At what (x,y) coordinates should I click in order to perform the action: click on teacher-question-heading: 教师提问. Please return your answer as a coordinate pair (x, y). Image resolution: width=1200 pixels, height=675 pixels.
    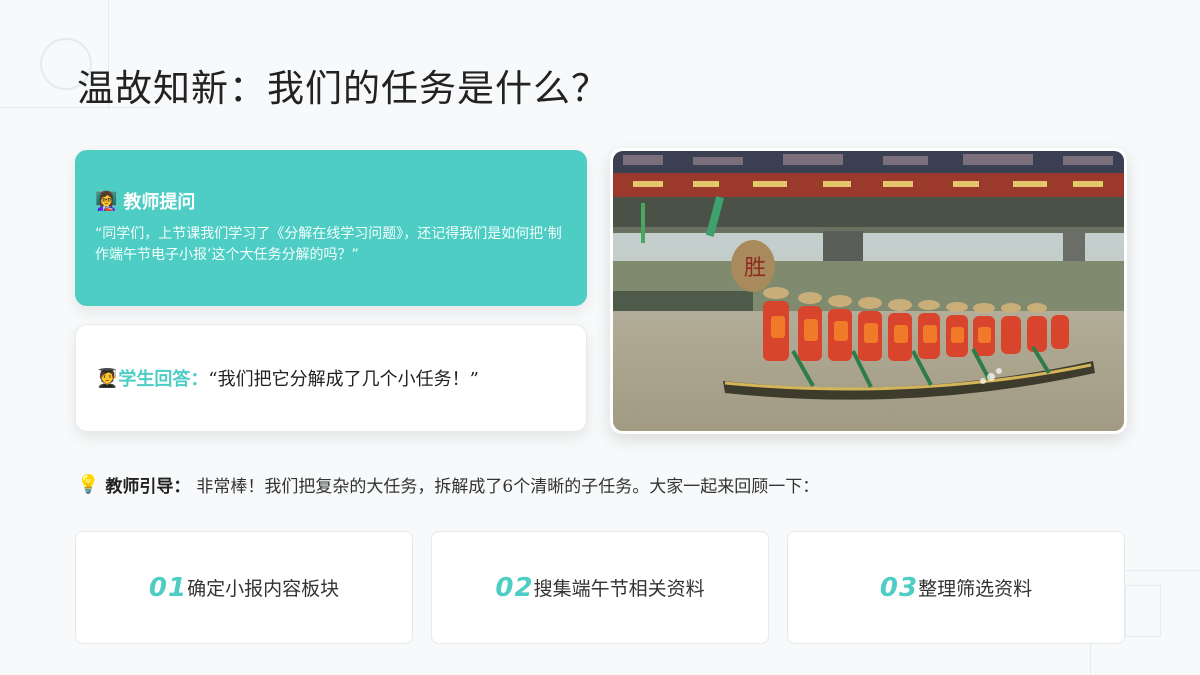
    Looking at the image, I should click on (159, 202).